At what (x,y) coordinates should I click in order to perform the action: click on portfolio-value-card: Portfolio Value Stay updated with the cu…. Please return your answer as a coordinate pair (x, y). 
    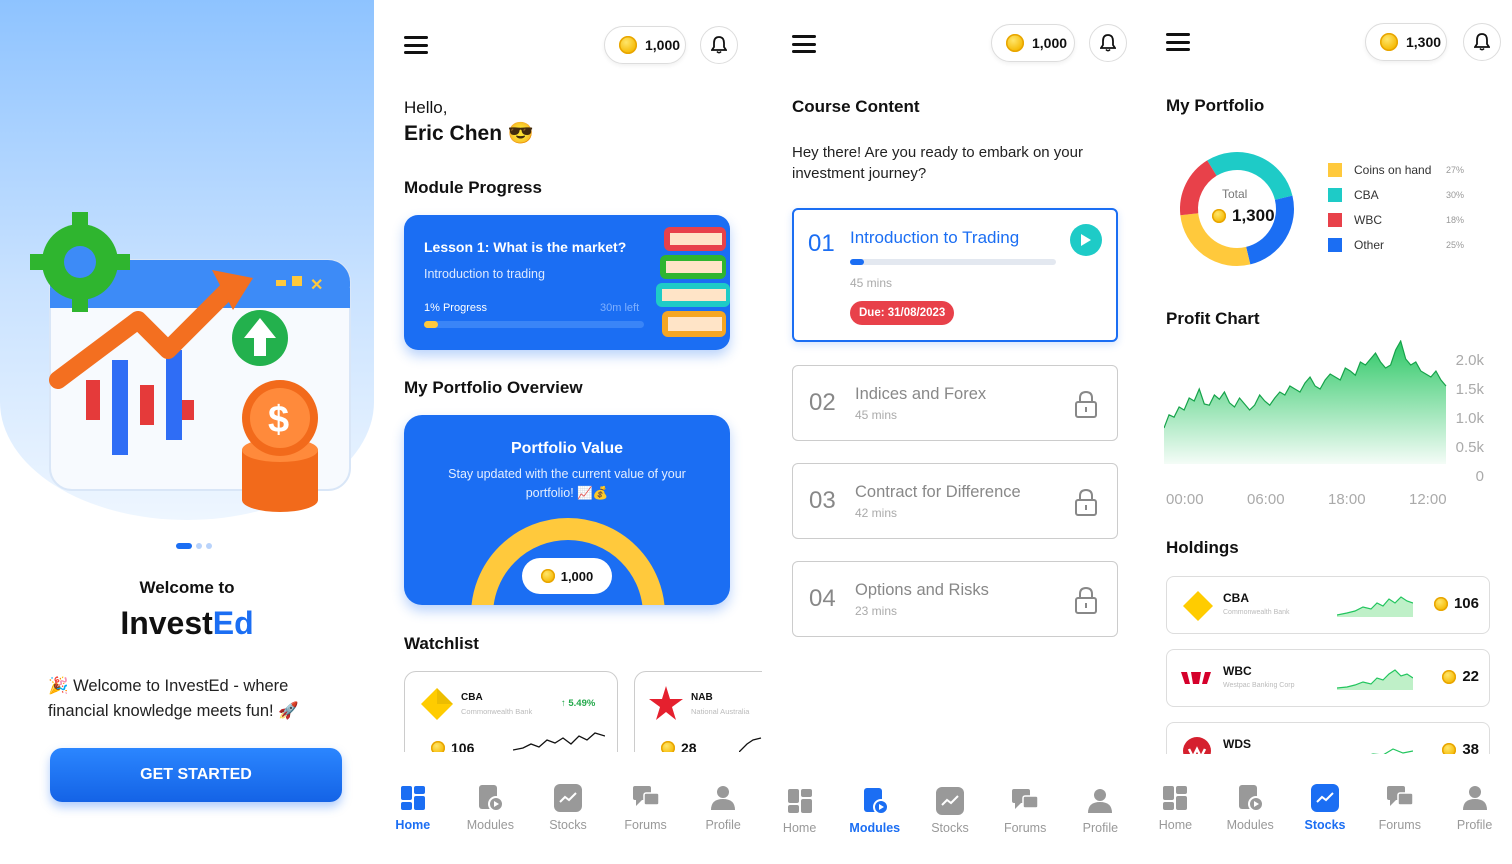
    Looking at the image, I should click on (567, 510).